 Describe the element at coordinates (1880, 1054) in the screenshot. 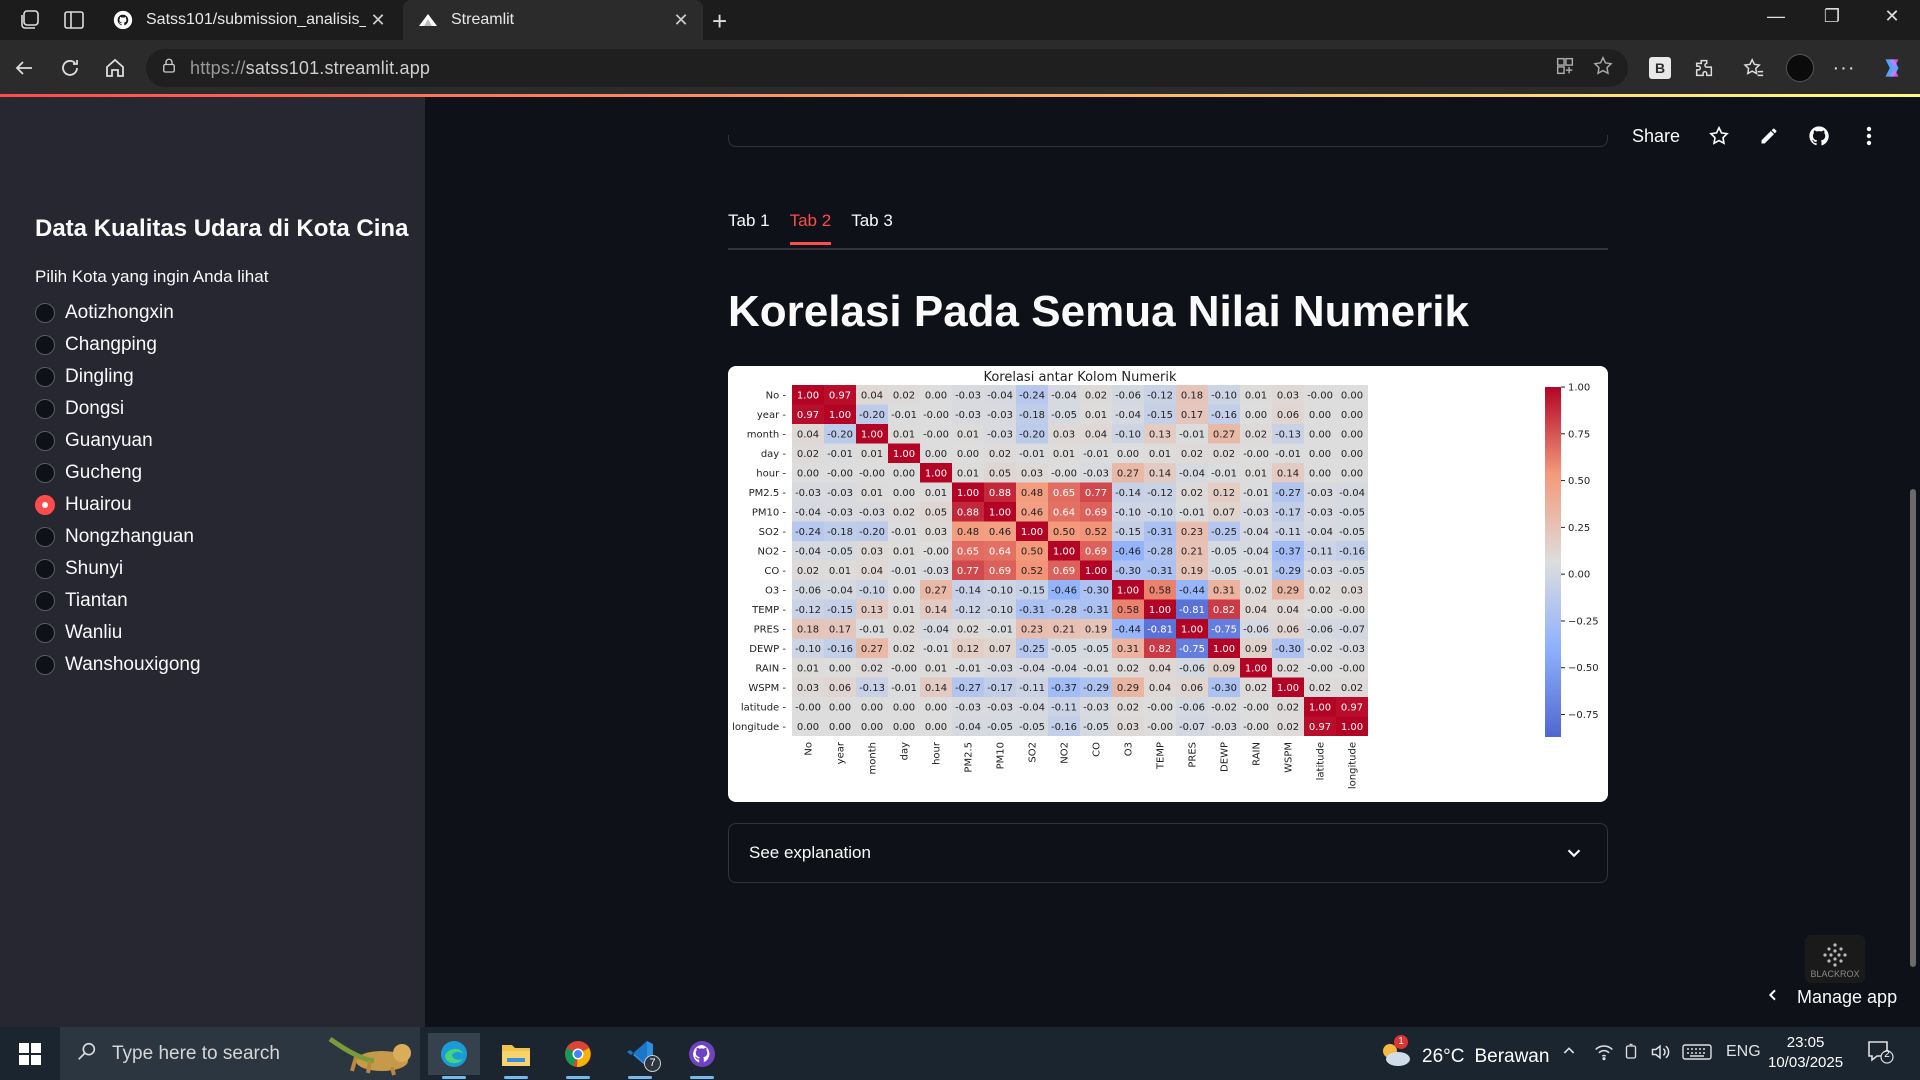

I see `notification-center-icon: 2` at that location.